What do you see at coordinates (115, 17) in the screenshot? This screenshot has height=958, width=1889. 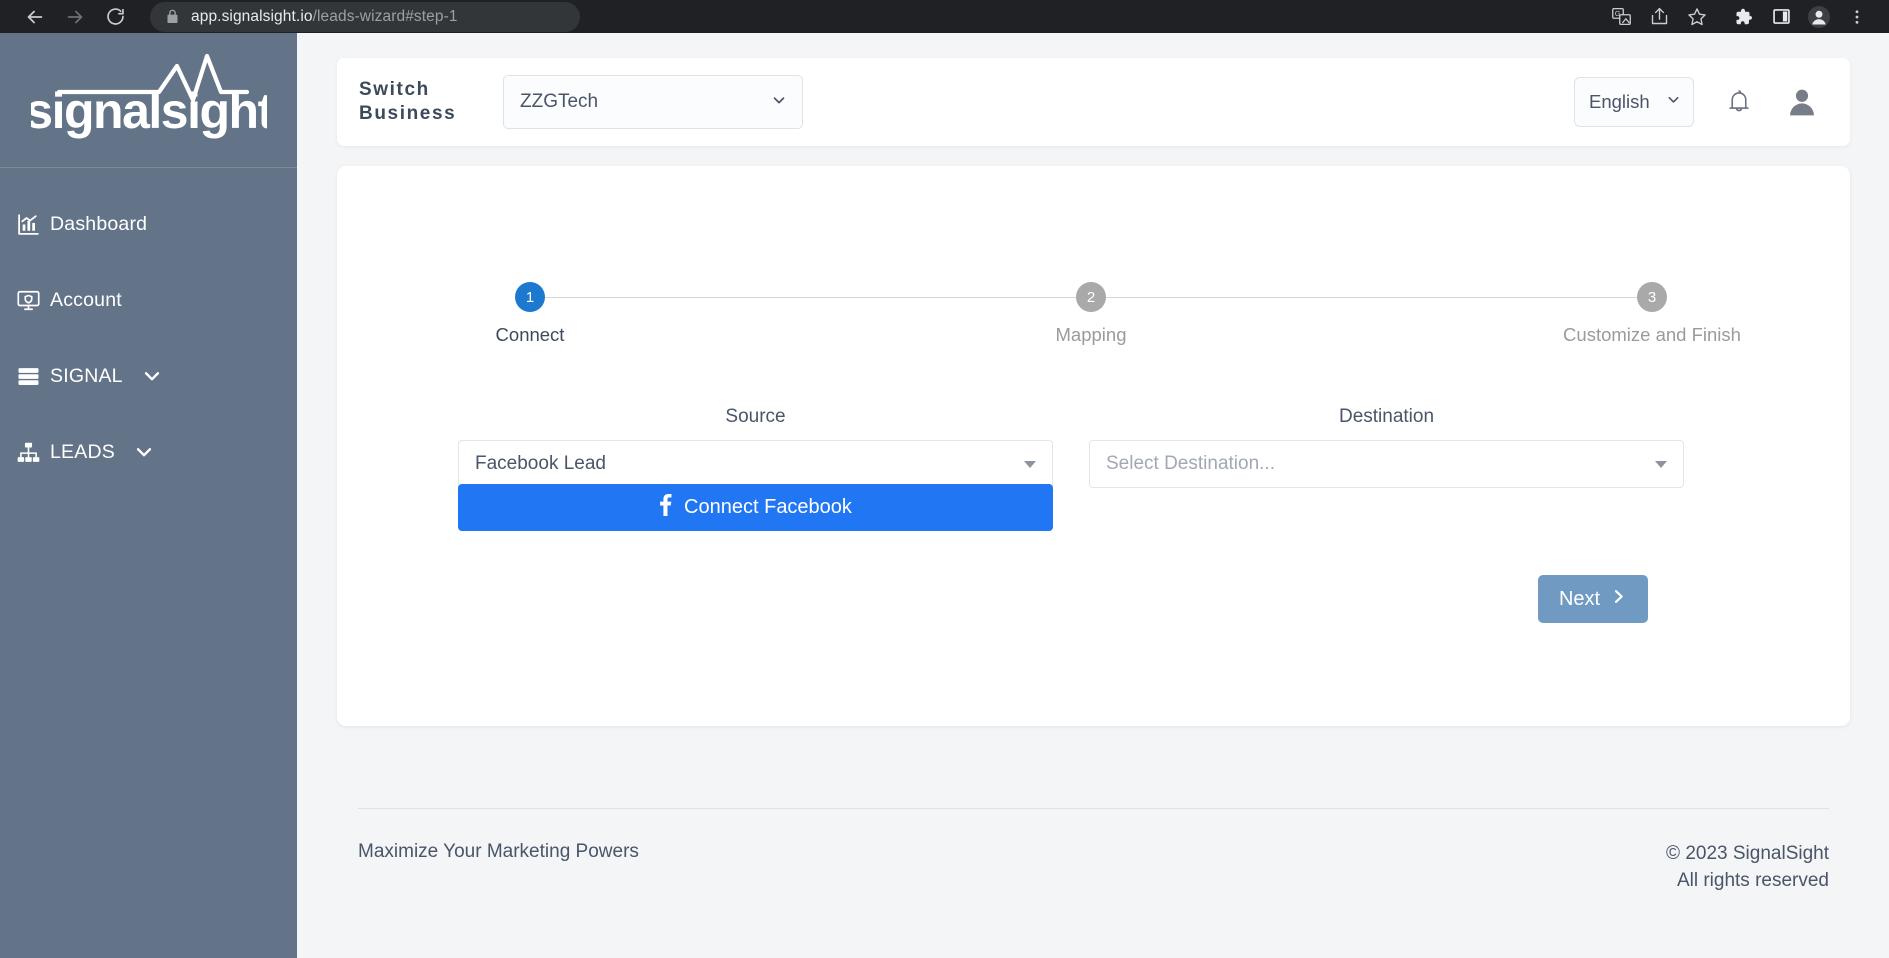 I see `reload-icon` at bounding box center [115, 17].